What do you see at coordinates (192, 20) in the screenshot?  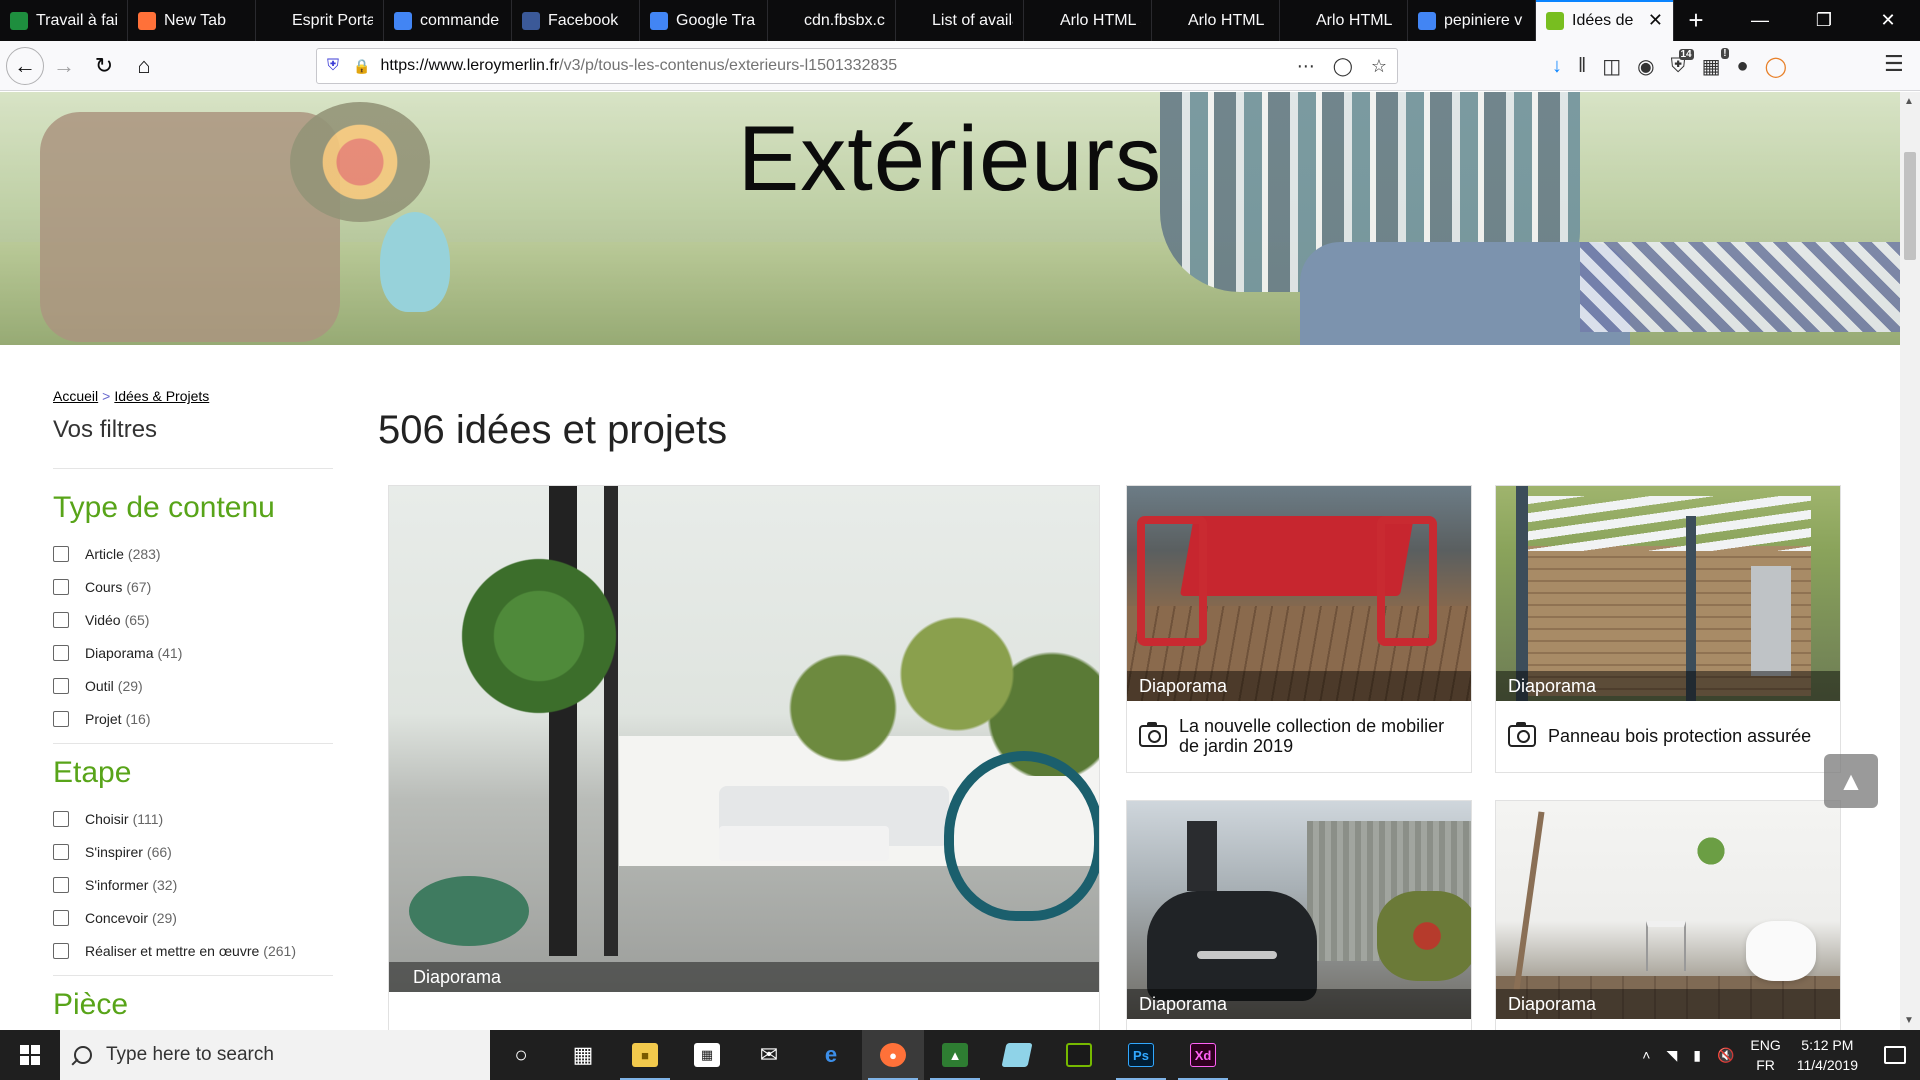 I see `browser-tab: New Tab` at bounding box center [192, 20].